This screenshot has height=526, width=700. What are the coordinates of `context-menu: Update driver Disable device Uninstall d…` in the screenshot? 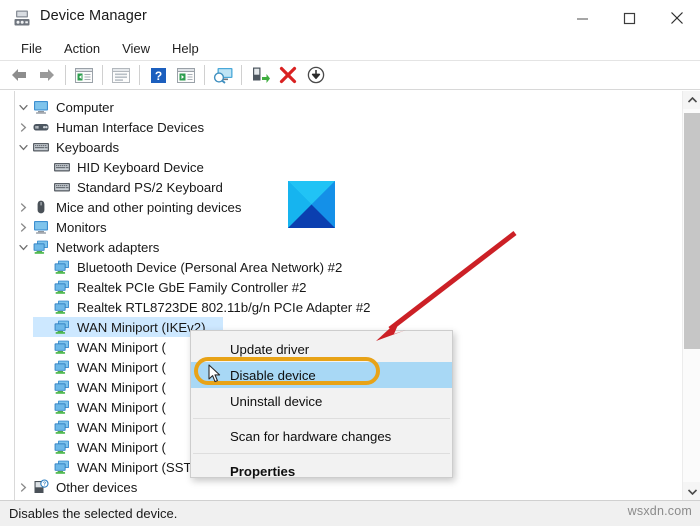 It's located at (321, 404).